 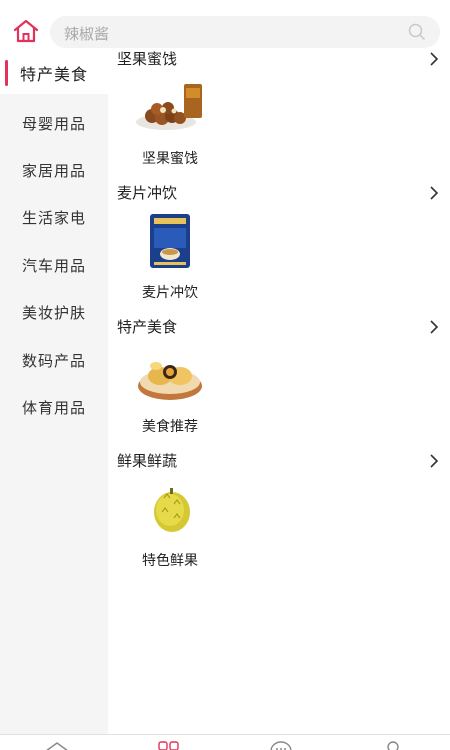 I want to click on section-fruits: 鲜果鲜蔬 特色鲜果, so click(x=279, y=517).